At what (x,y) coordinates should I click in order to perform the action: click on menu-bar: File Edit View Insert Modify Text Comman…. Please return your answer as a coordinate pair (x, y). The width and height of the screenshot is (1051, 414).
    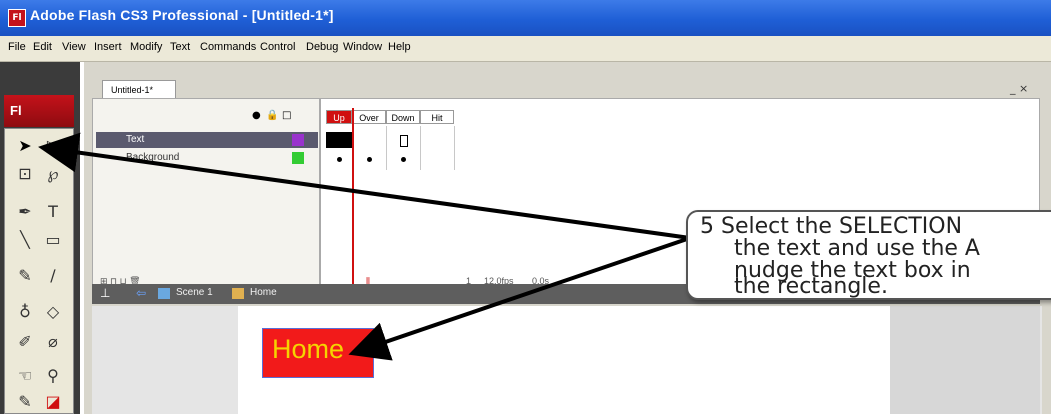
    Looking at the image, I should click on (525, 49).